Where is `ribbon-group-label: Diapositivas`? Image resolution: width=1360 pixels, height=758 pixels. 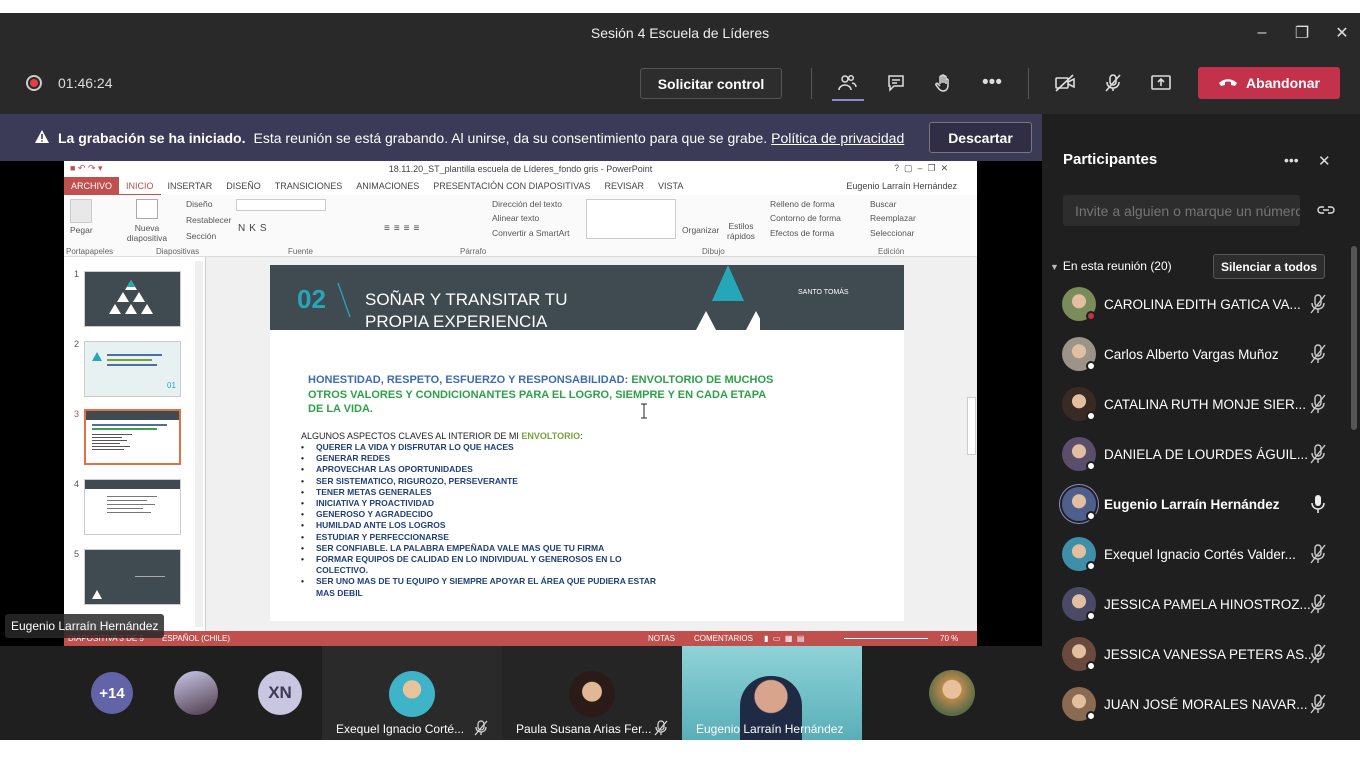
ribbon-group-label: Diapositivas is located at coordinates (178, 251).